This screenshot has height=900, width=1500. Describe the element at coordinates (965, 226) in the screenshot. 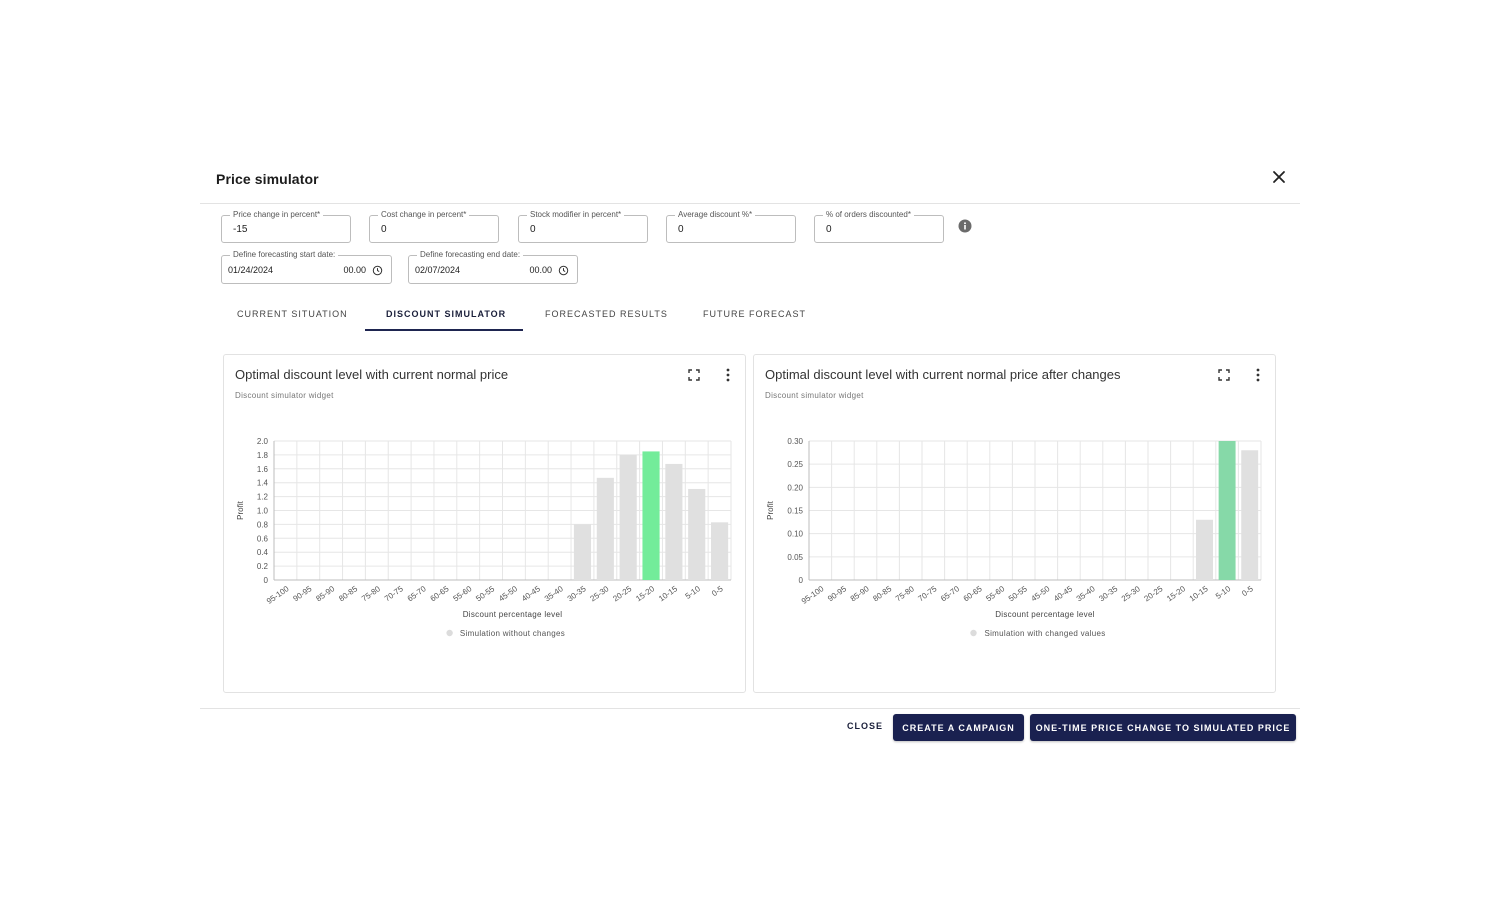

I see `info-icon` at that location.